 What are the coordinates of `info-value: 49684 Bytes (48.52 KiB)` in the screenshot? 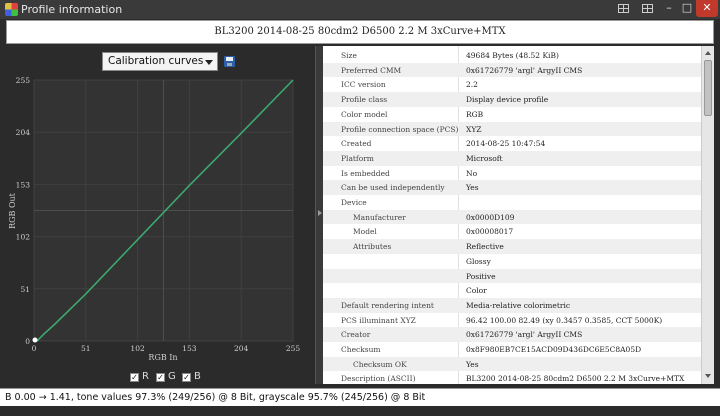 It's located at (512, 55).